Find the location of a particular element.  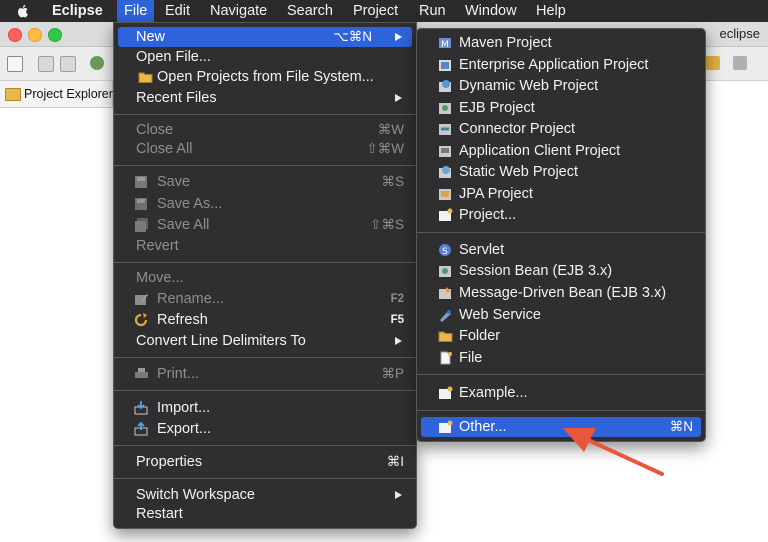

annotation-arrow is located at coordinates (613, 452).